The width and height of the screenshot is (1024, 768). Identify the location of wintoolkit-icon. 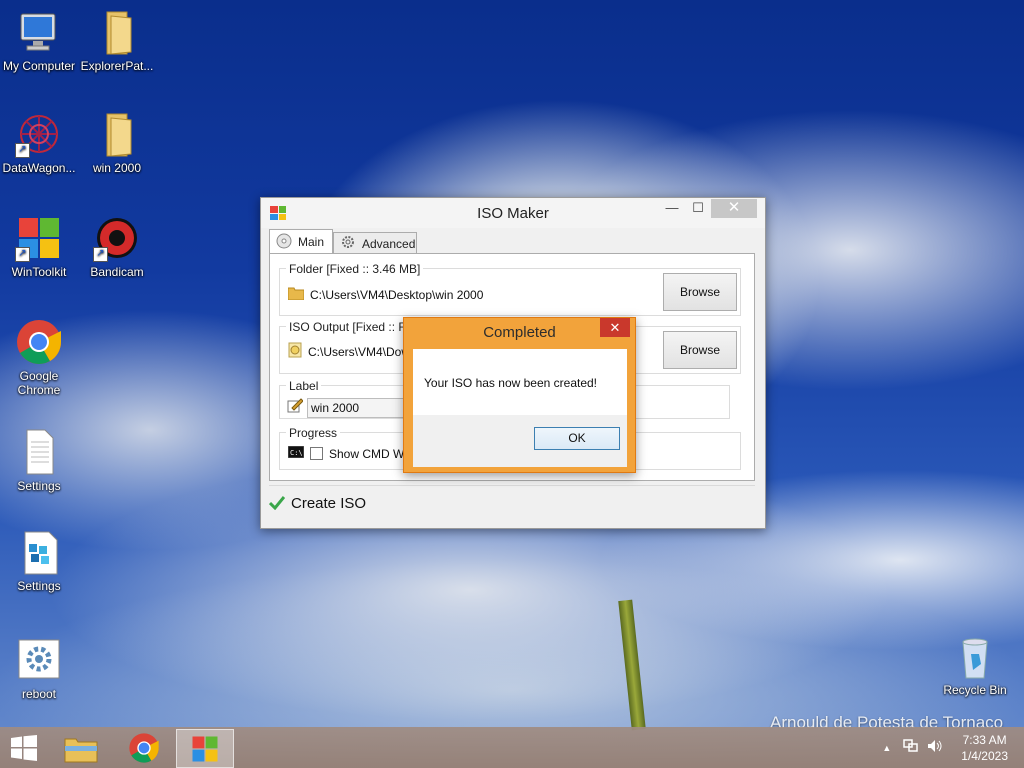
(205, 748).